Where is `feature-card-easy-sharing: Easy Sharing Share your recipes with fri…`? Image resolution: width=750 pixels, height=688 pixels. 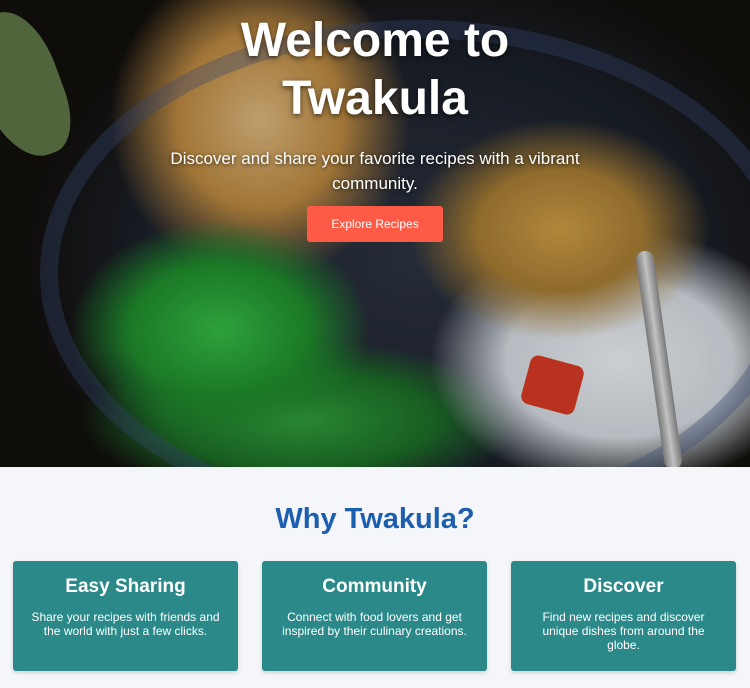 feature-card-easy-sharing: Easy Sharing Share your recipes with fri… is located at coordinates (125, 616).